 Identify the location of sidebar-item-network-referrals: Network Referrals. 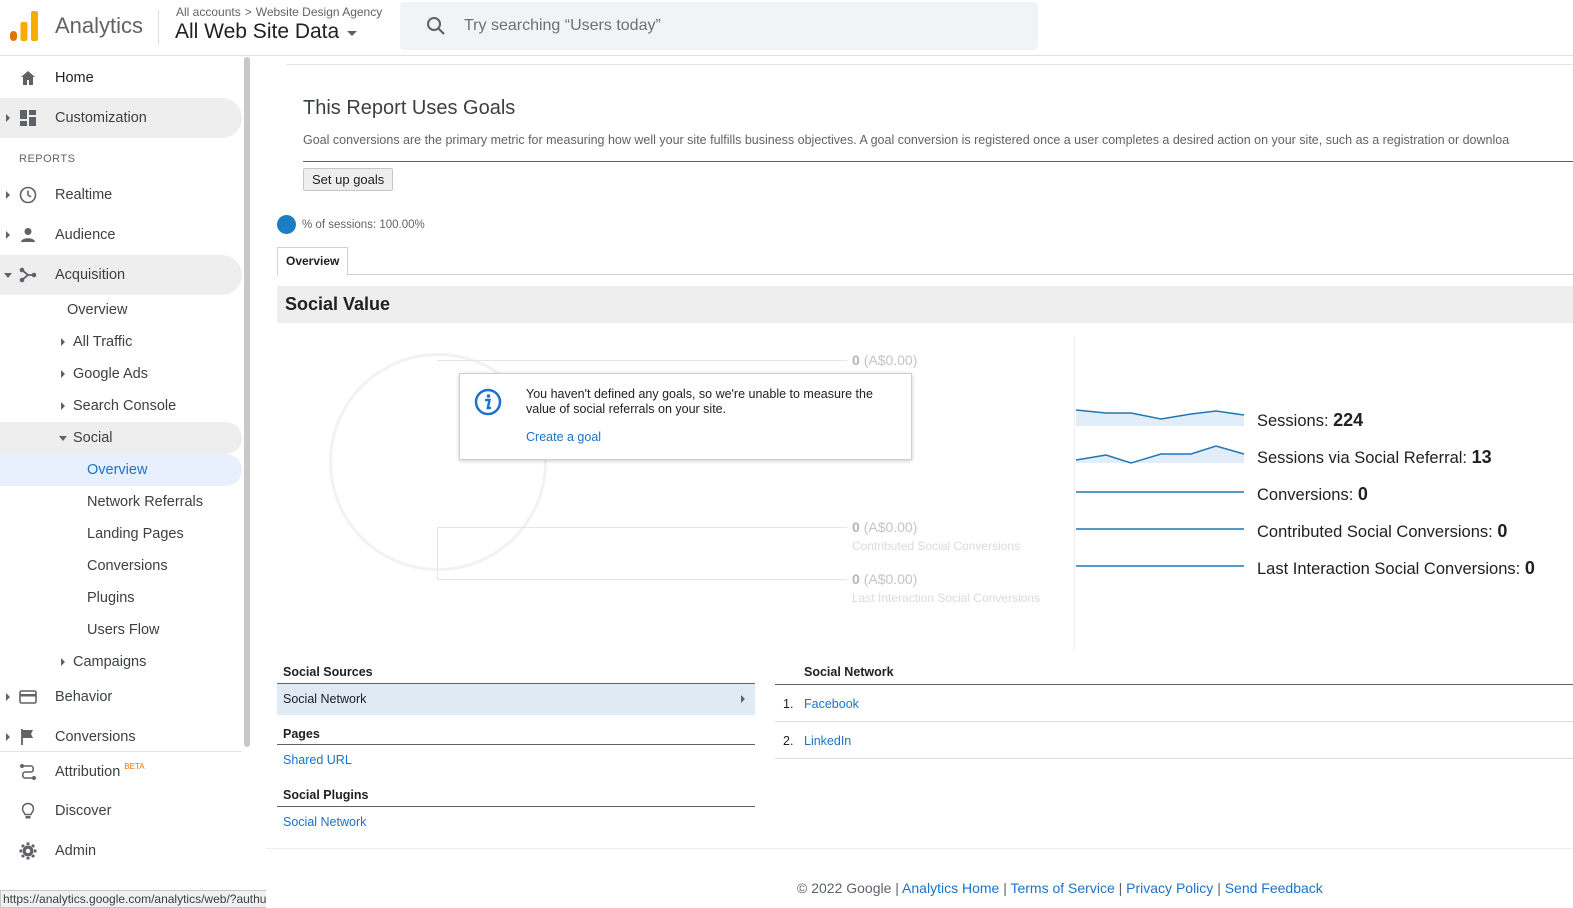
(121, 502).